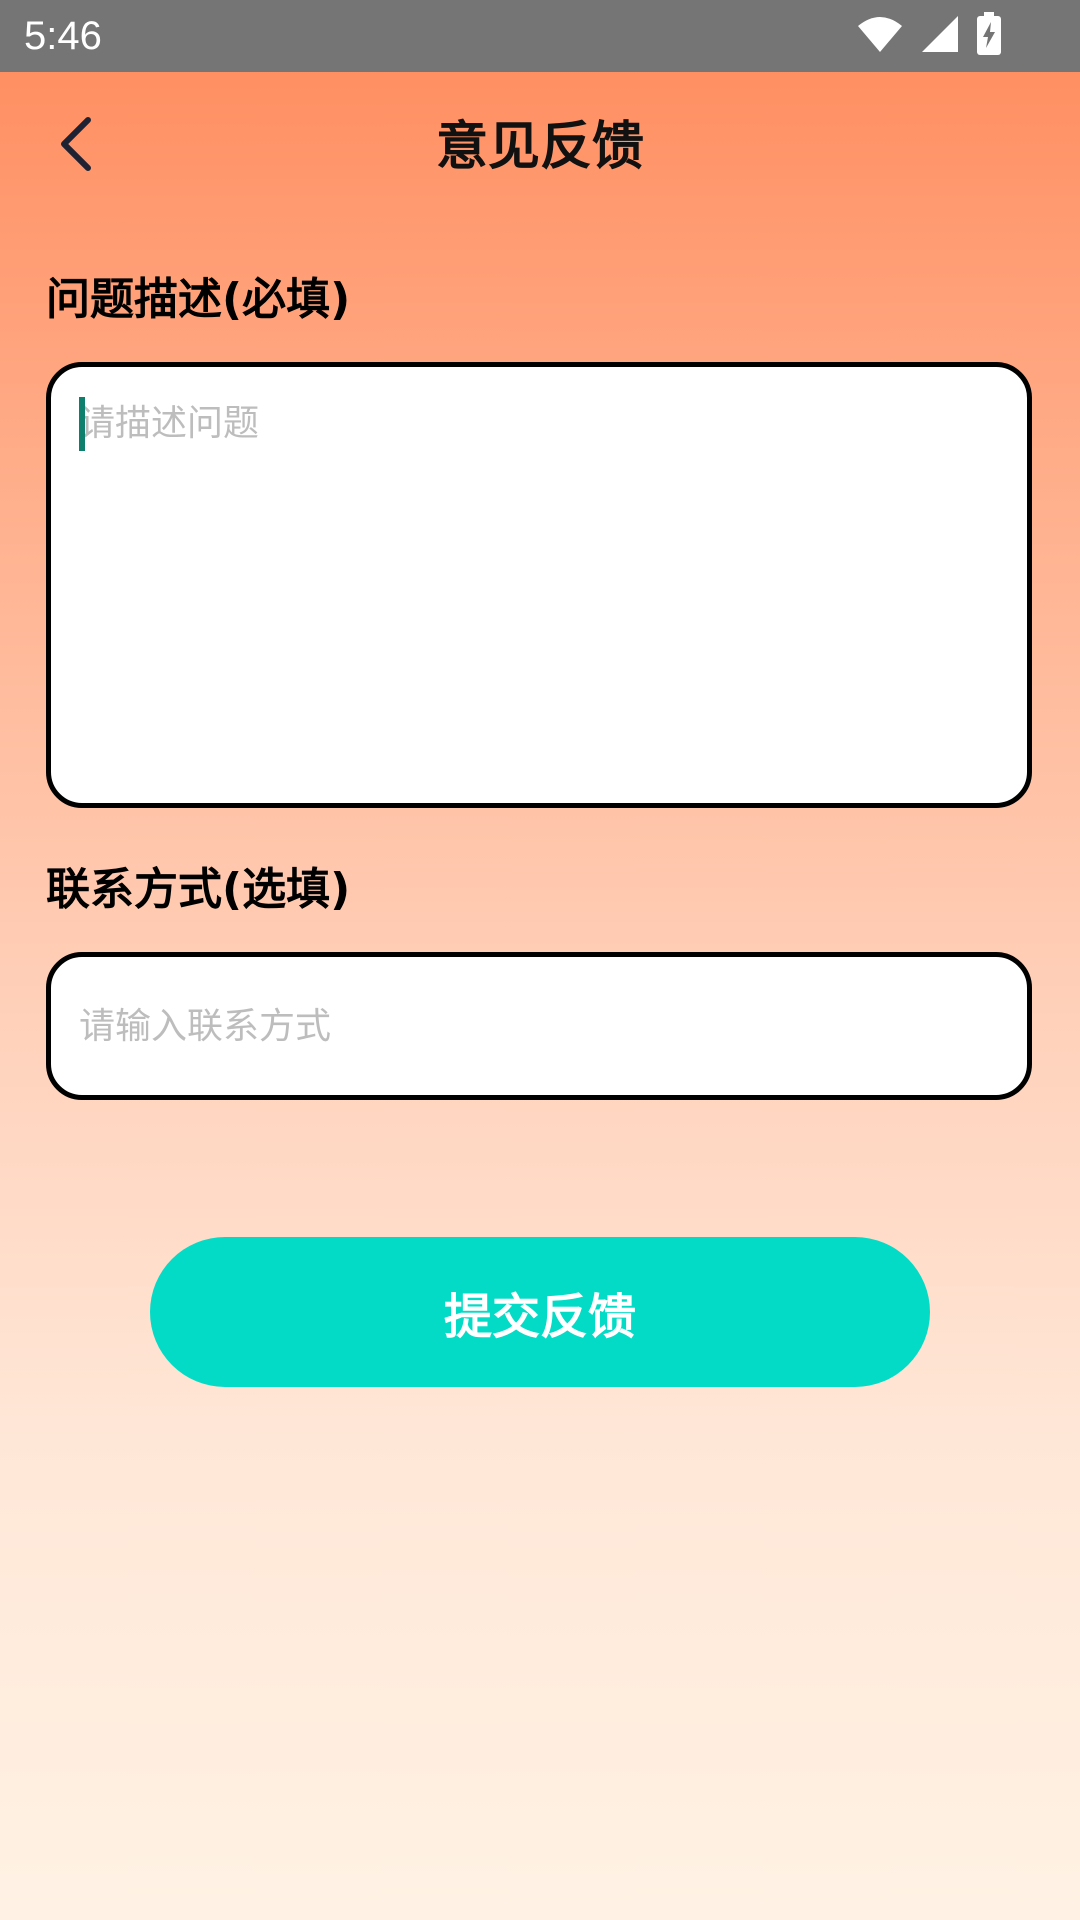  I want to click on contact-field-box, so click(539, 1026).